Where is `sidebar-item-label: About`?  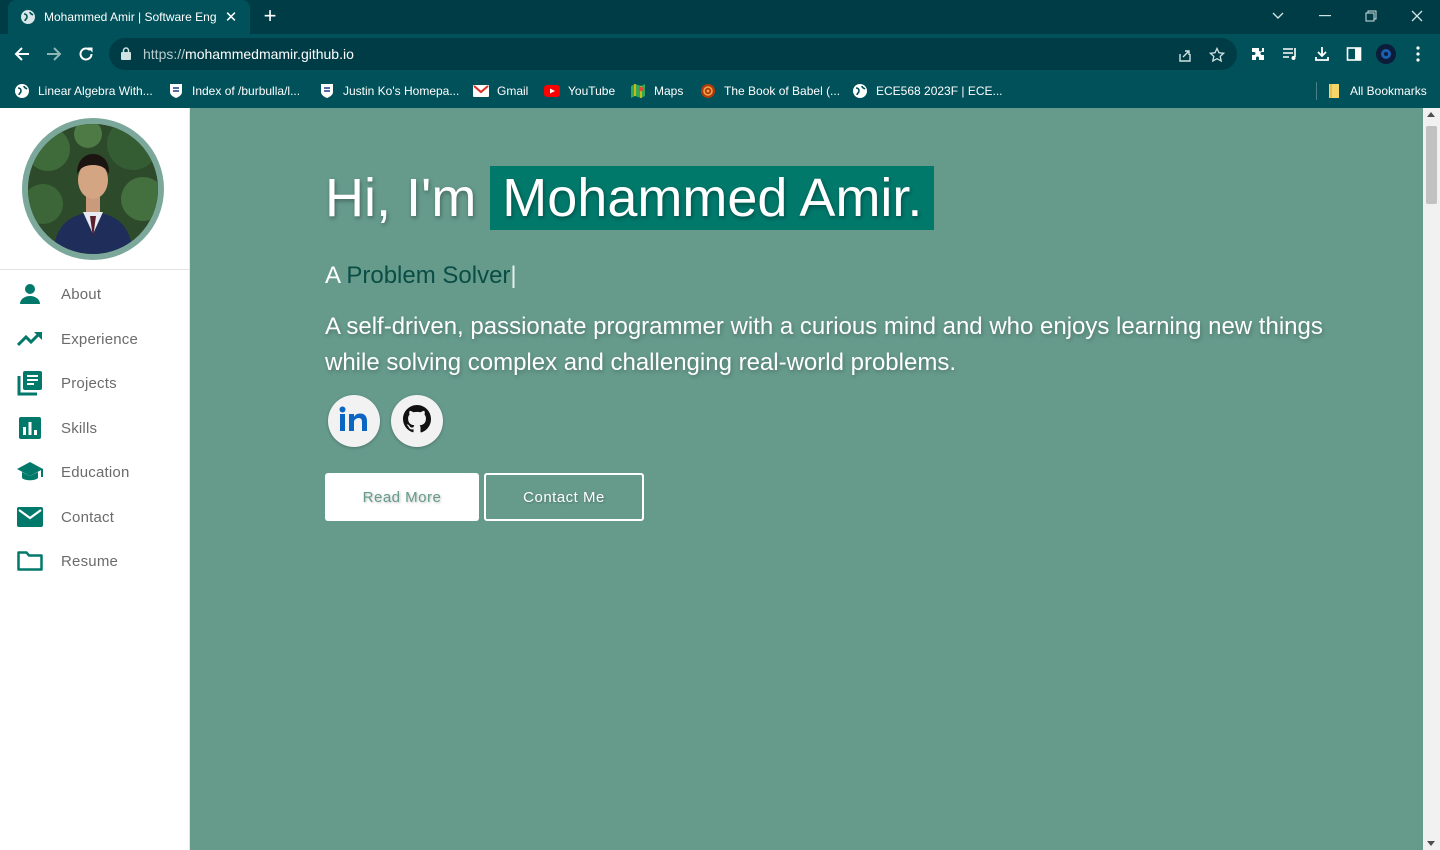 sidebar-item-label: About is located at coordinates (81, 294).